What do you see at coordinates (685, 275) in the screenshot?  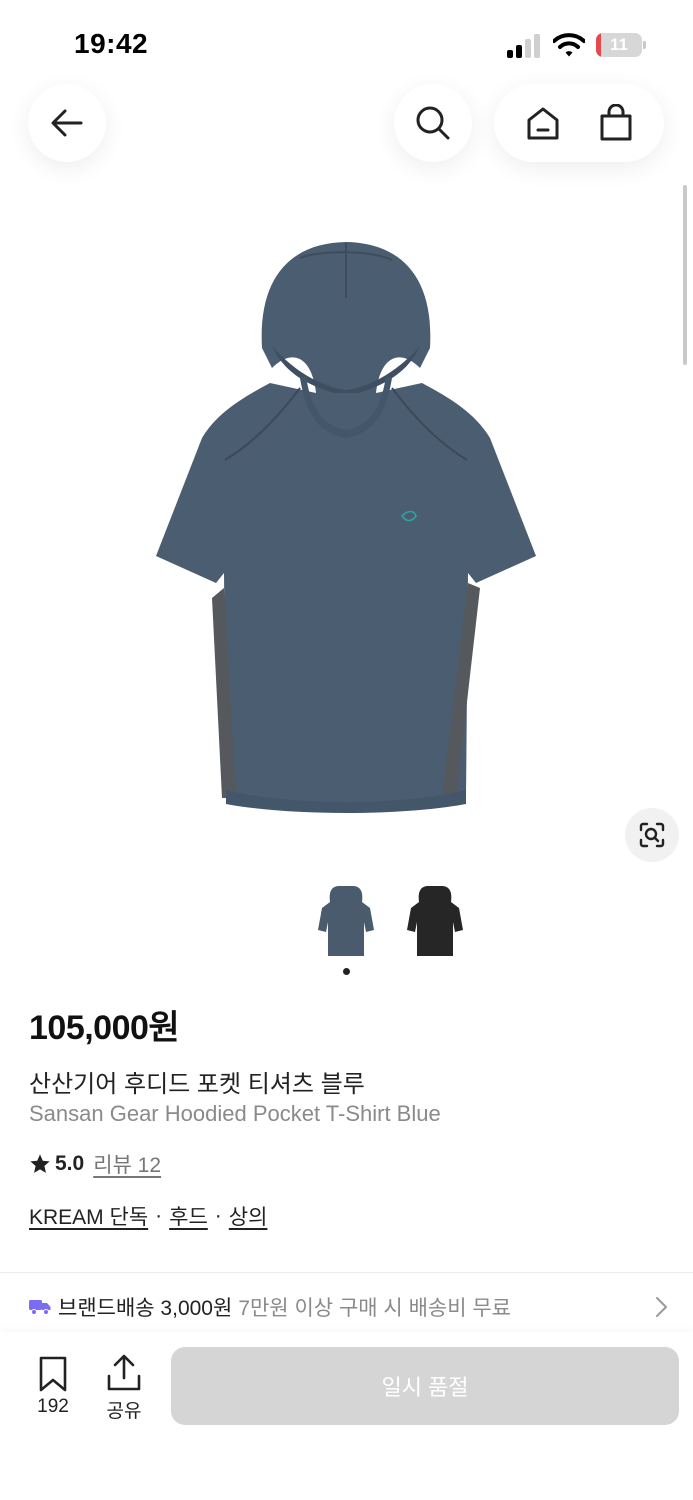 I see `scroll-indicator` at bounding box center [685, 275].